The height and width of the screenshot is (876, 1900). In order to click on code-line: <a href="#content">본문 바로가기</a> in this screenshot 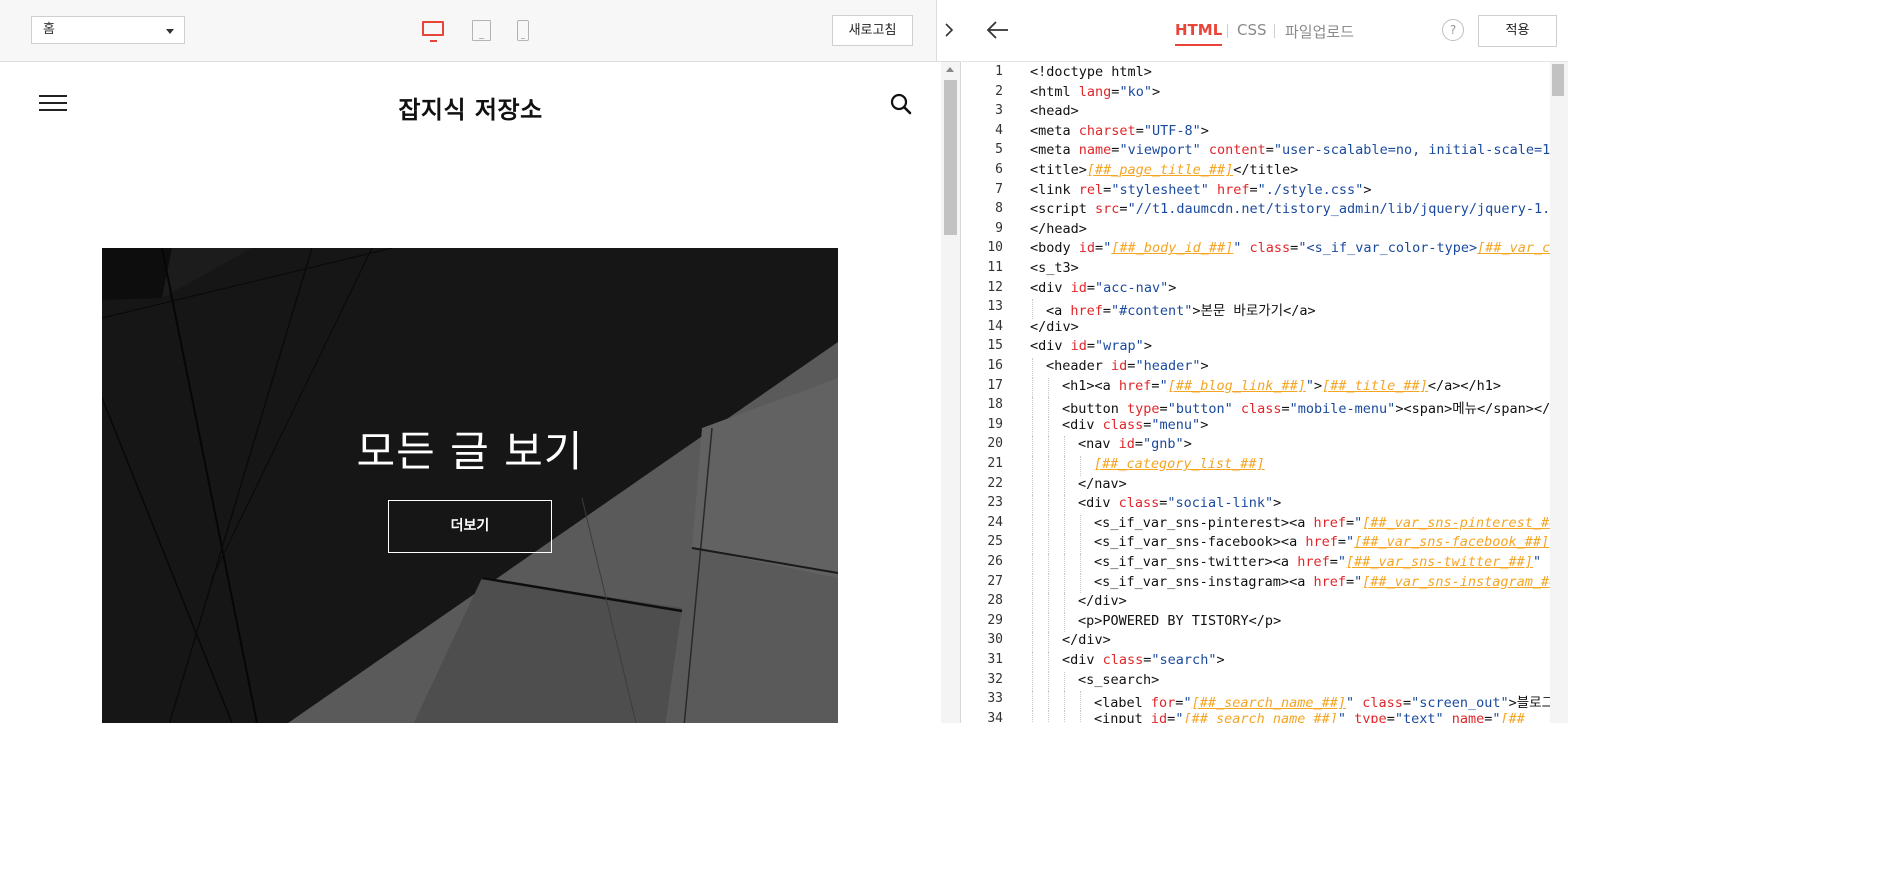, I will do `click(1181, 309)`.